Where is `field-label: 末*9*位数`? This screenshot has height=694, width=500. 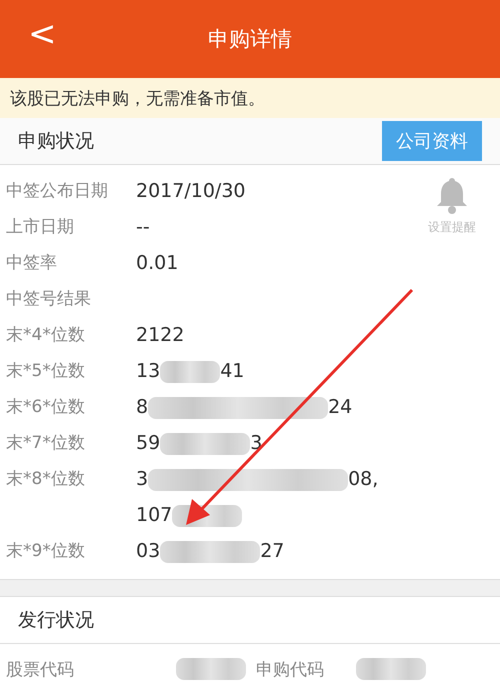
field-label: 末*9*位数 is located at coordinates (45, 551).